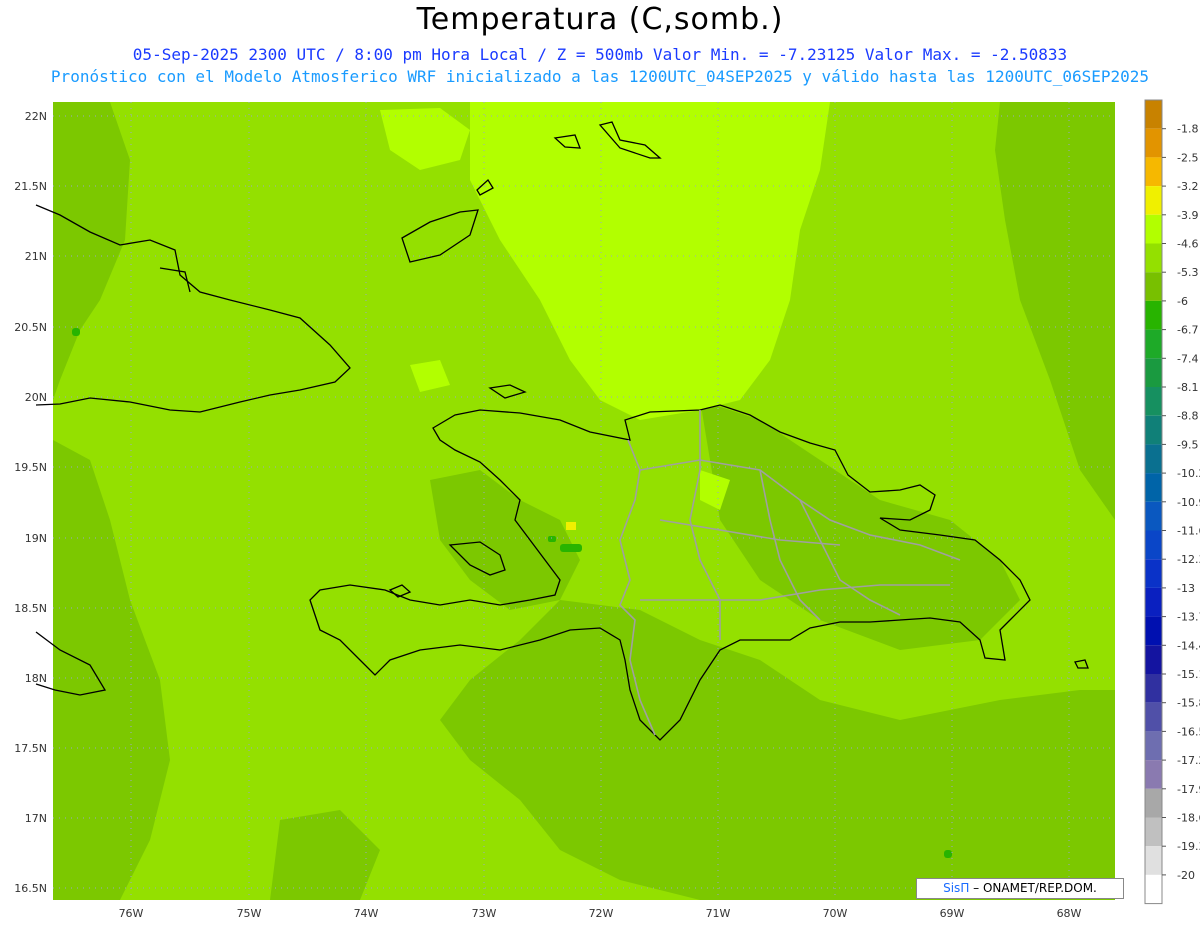 This screenshot has width=1200, height=927. Describe the element at coordinates (36, 116) in the screenshot. I see `svg-text: 22N` at that location.